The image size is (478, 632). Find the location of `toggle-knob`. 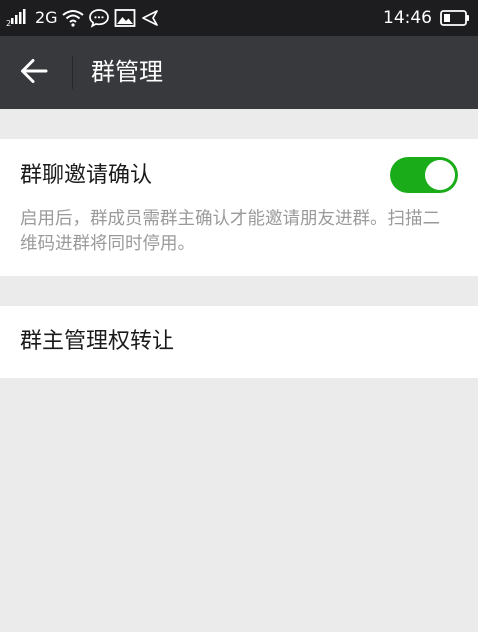

toggle-knob is located at coordinates (440, 175).